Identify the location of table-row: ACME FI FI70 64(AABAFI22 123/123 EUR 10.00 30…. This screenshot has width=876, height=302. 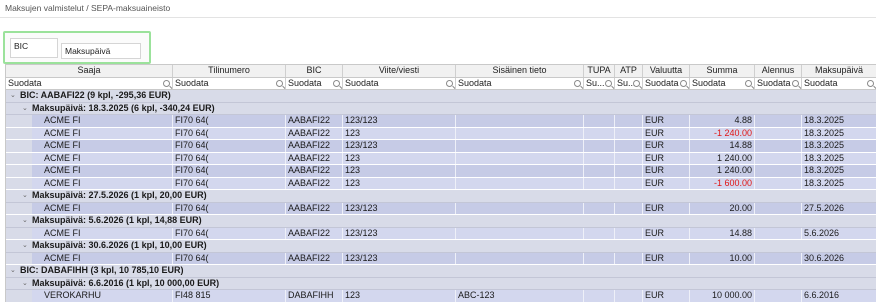
(441, 258).